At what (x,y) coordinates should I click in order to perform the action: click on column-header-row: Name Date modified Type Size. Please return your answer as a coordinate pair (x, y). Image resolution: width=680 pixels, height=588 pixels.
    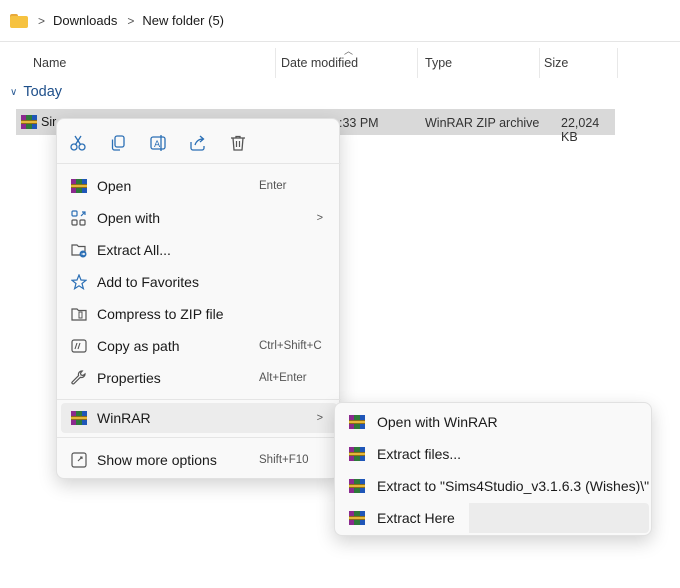
    Looking at the image, I should click on (340, 63).